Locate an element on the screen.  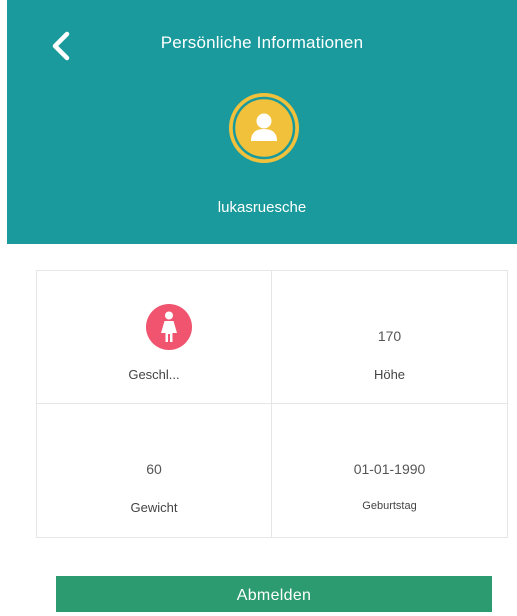
birthday-value: 01-01-1990 is located at coordinates (389, 469).